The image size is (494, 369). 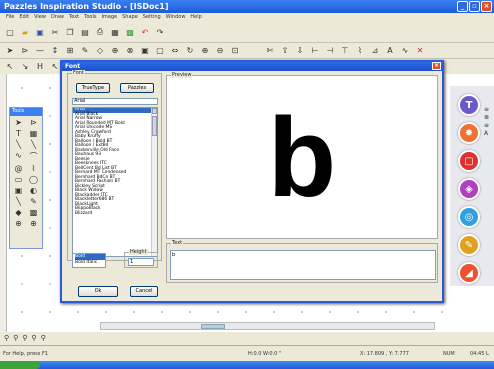 I want to click on spiral-icon: @, so click(x=18, y=168).